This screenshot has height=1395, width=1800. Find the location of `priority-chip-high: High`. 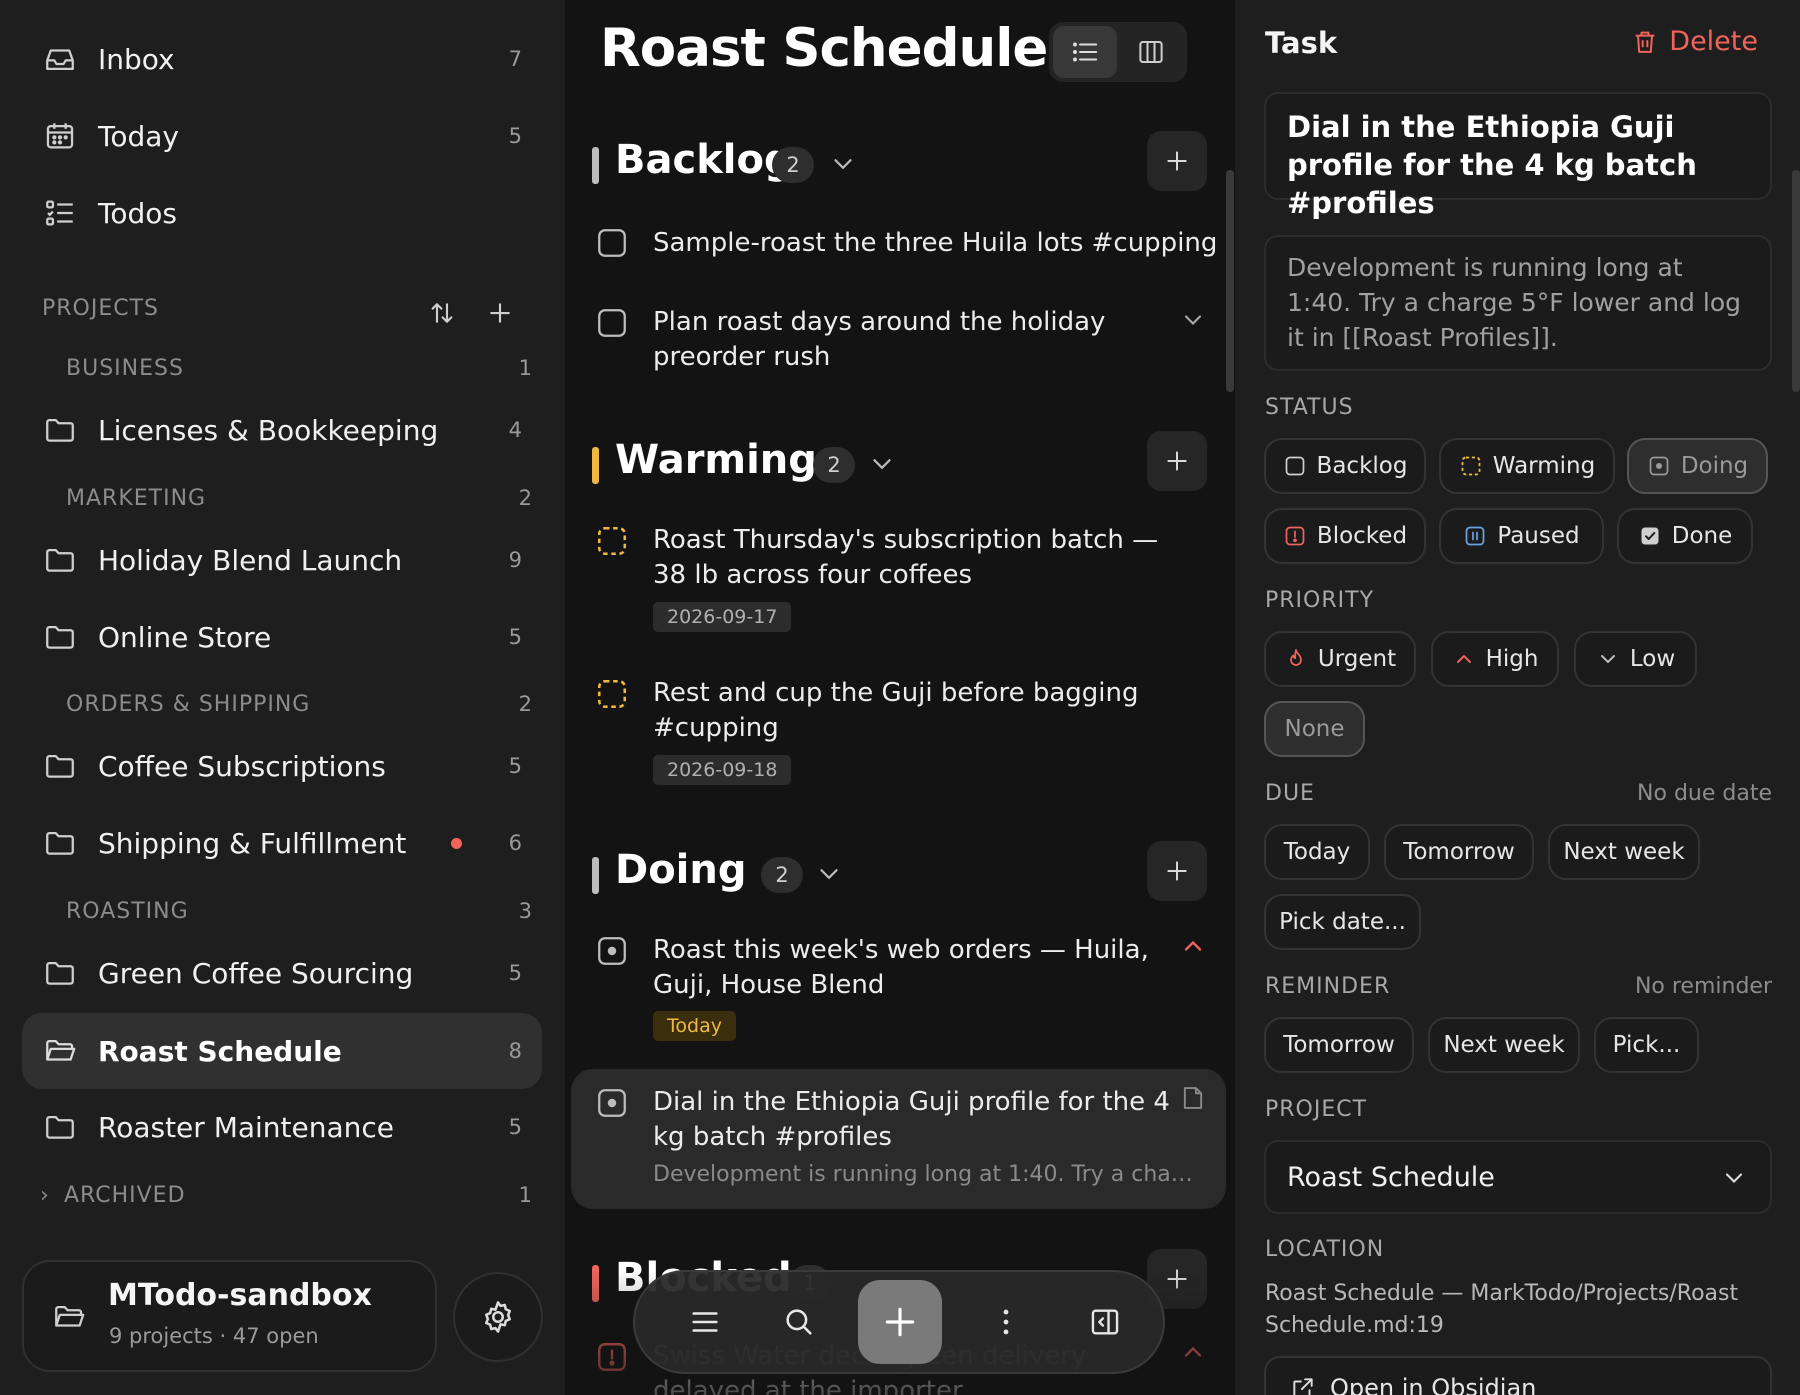

priority-chip-high: High is located at coordinates (1495, 659).